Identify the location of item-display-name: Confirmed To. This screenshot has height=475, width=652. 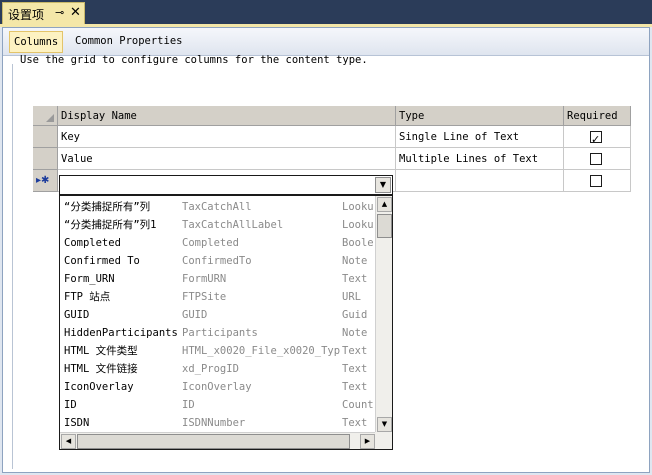
(102, 261).